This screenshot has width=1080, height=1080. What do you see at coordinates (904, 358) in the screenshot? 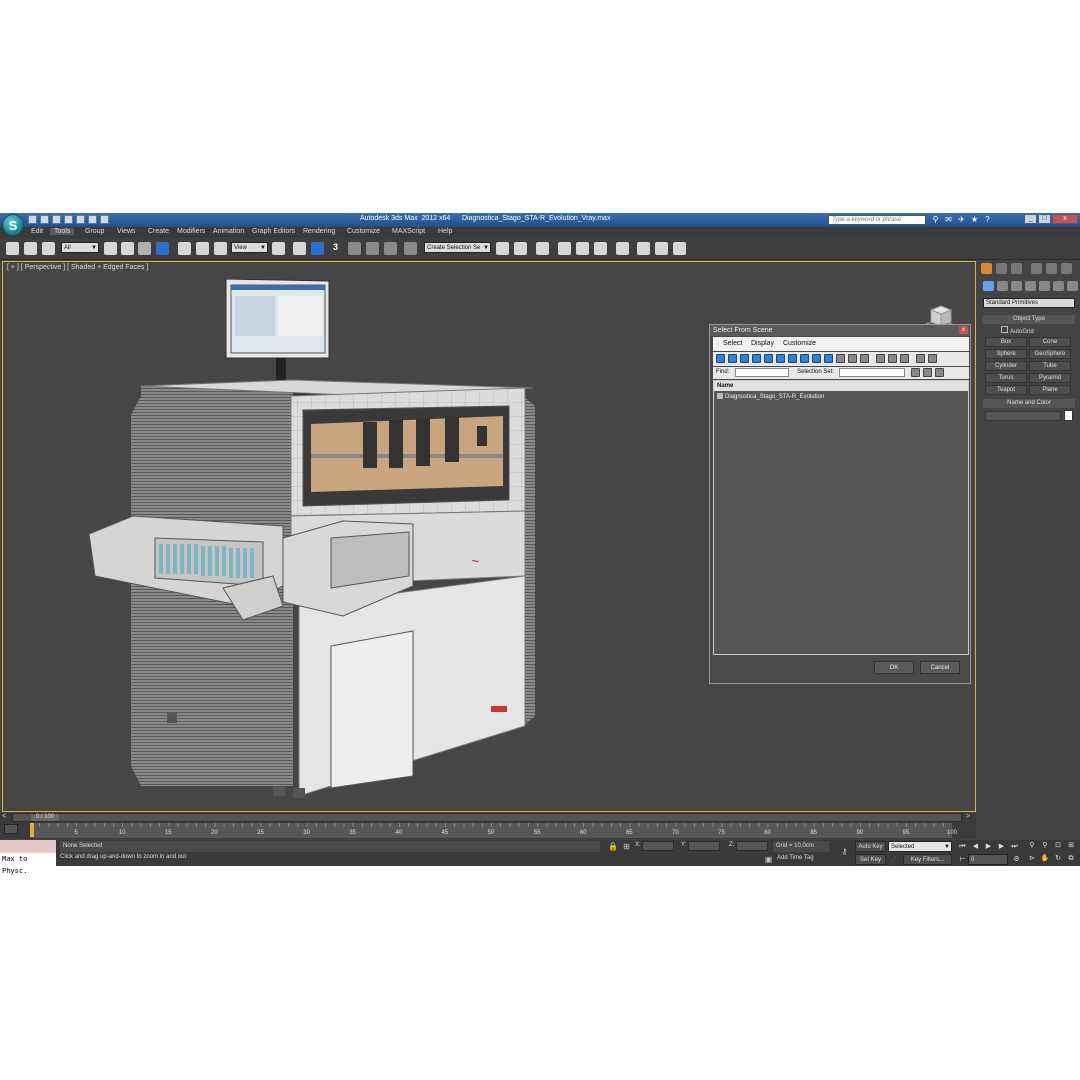
I see `select-invert-icon` at bounding box center [904, 358].